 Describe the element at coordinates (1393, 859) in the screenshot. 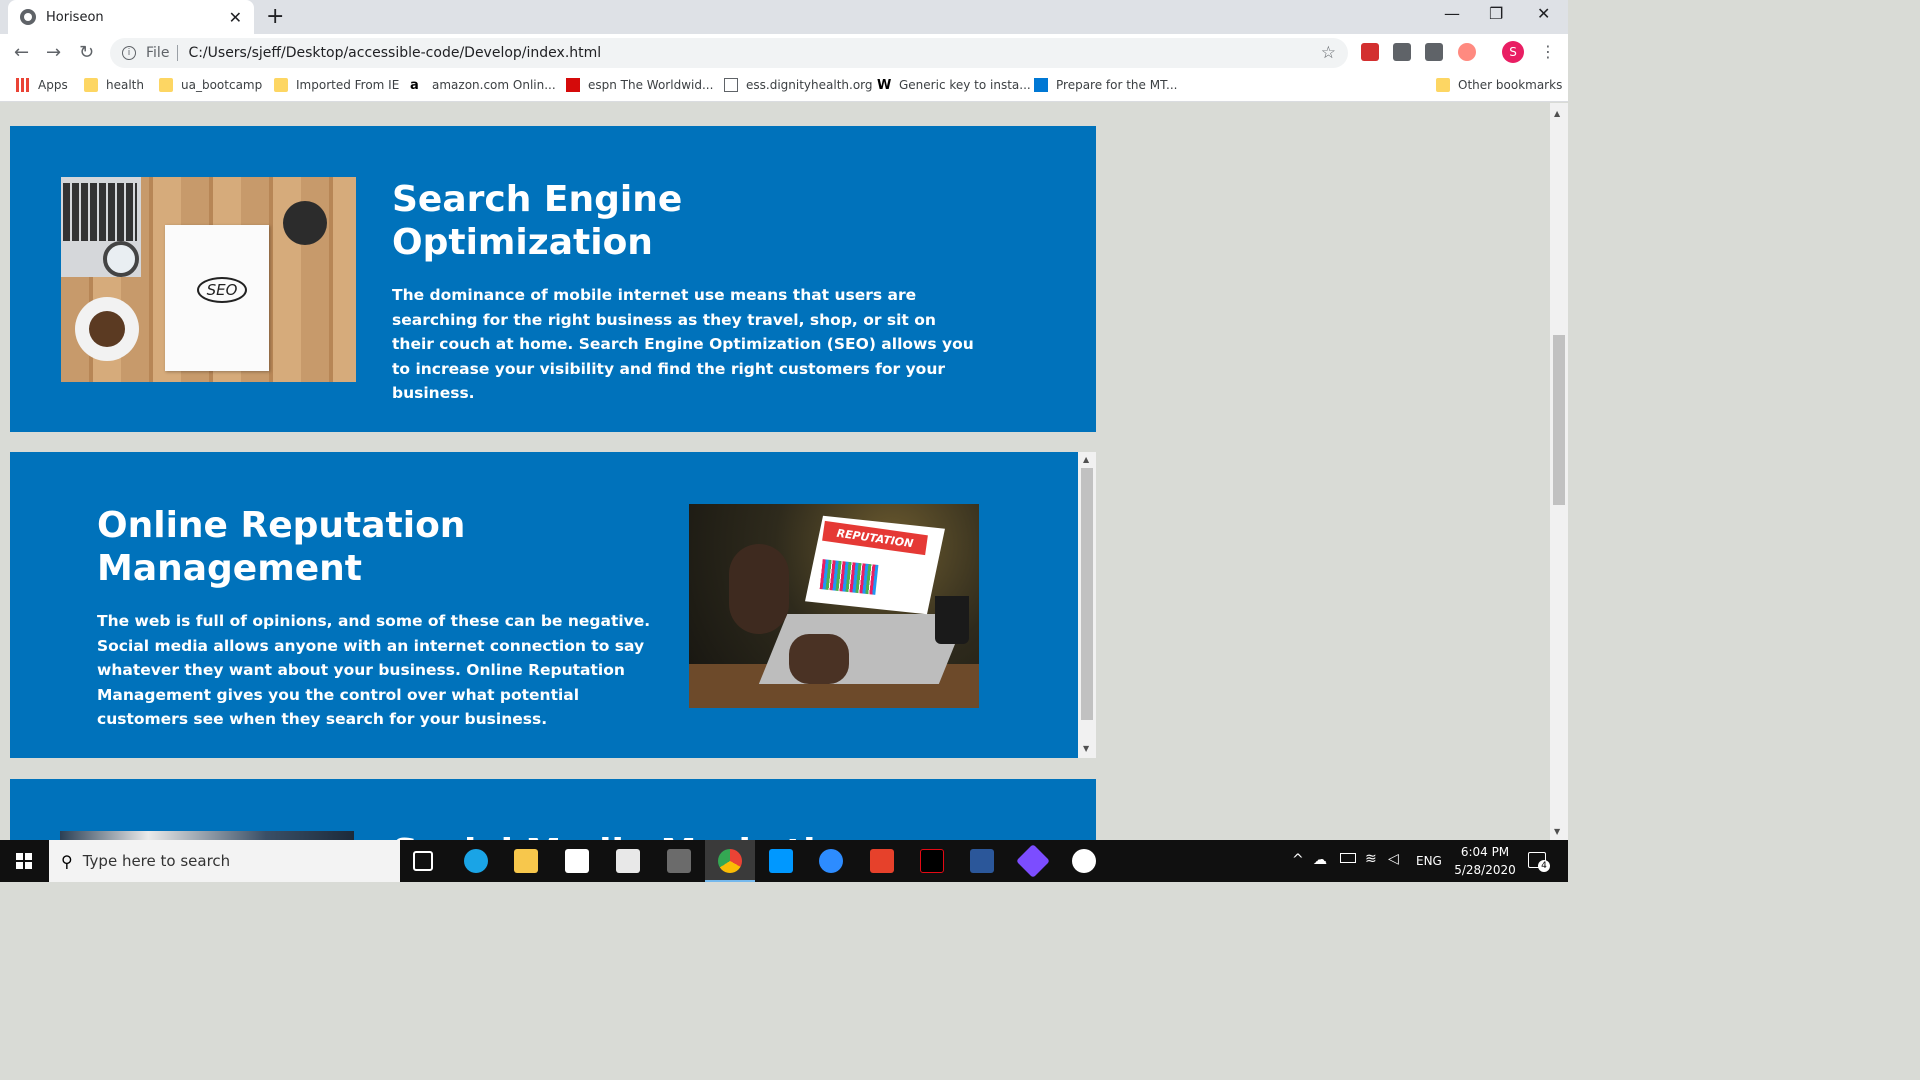

I see `volume-muted-icon: ◁` at that location.